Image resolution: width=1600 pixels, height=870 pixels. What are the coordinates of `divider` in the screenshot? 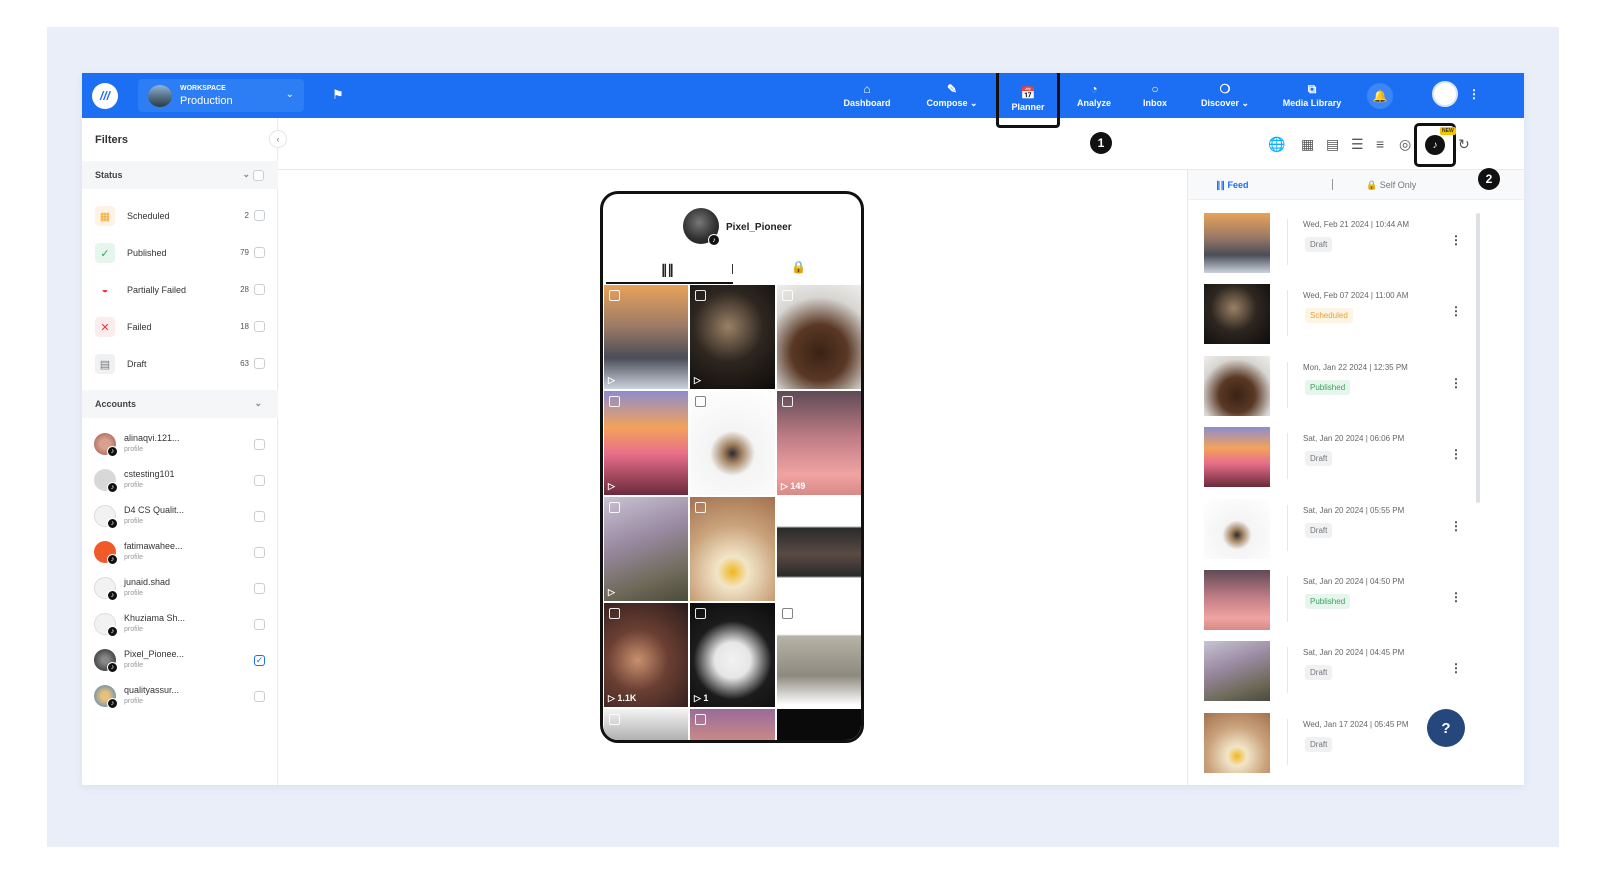 It's located at (1287, 385).